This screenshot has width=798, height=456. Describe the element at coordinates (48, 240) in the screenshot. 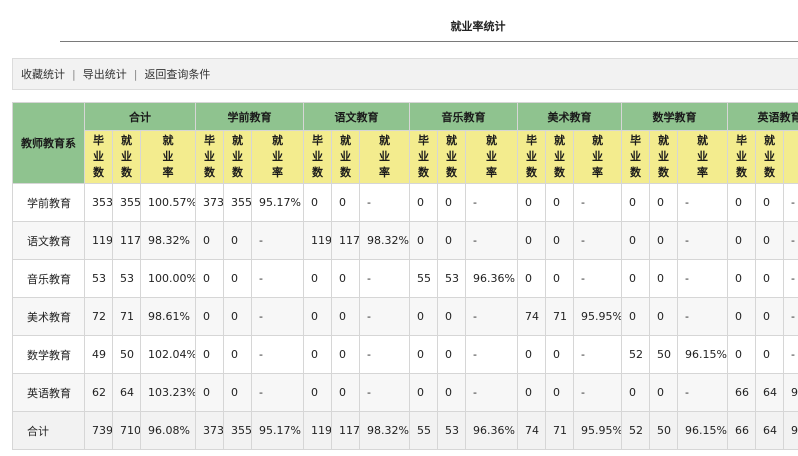

I see `row-label: 语文教育` at that location.